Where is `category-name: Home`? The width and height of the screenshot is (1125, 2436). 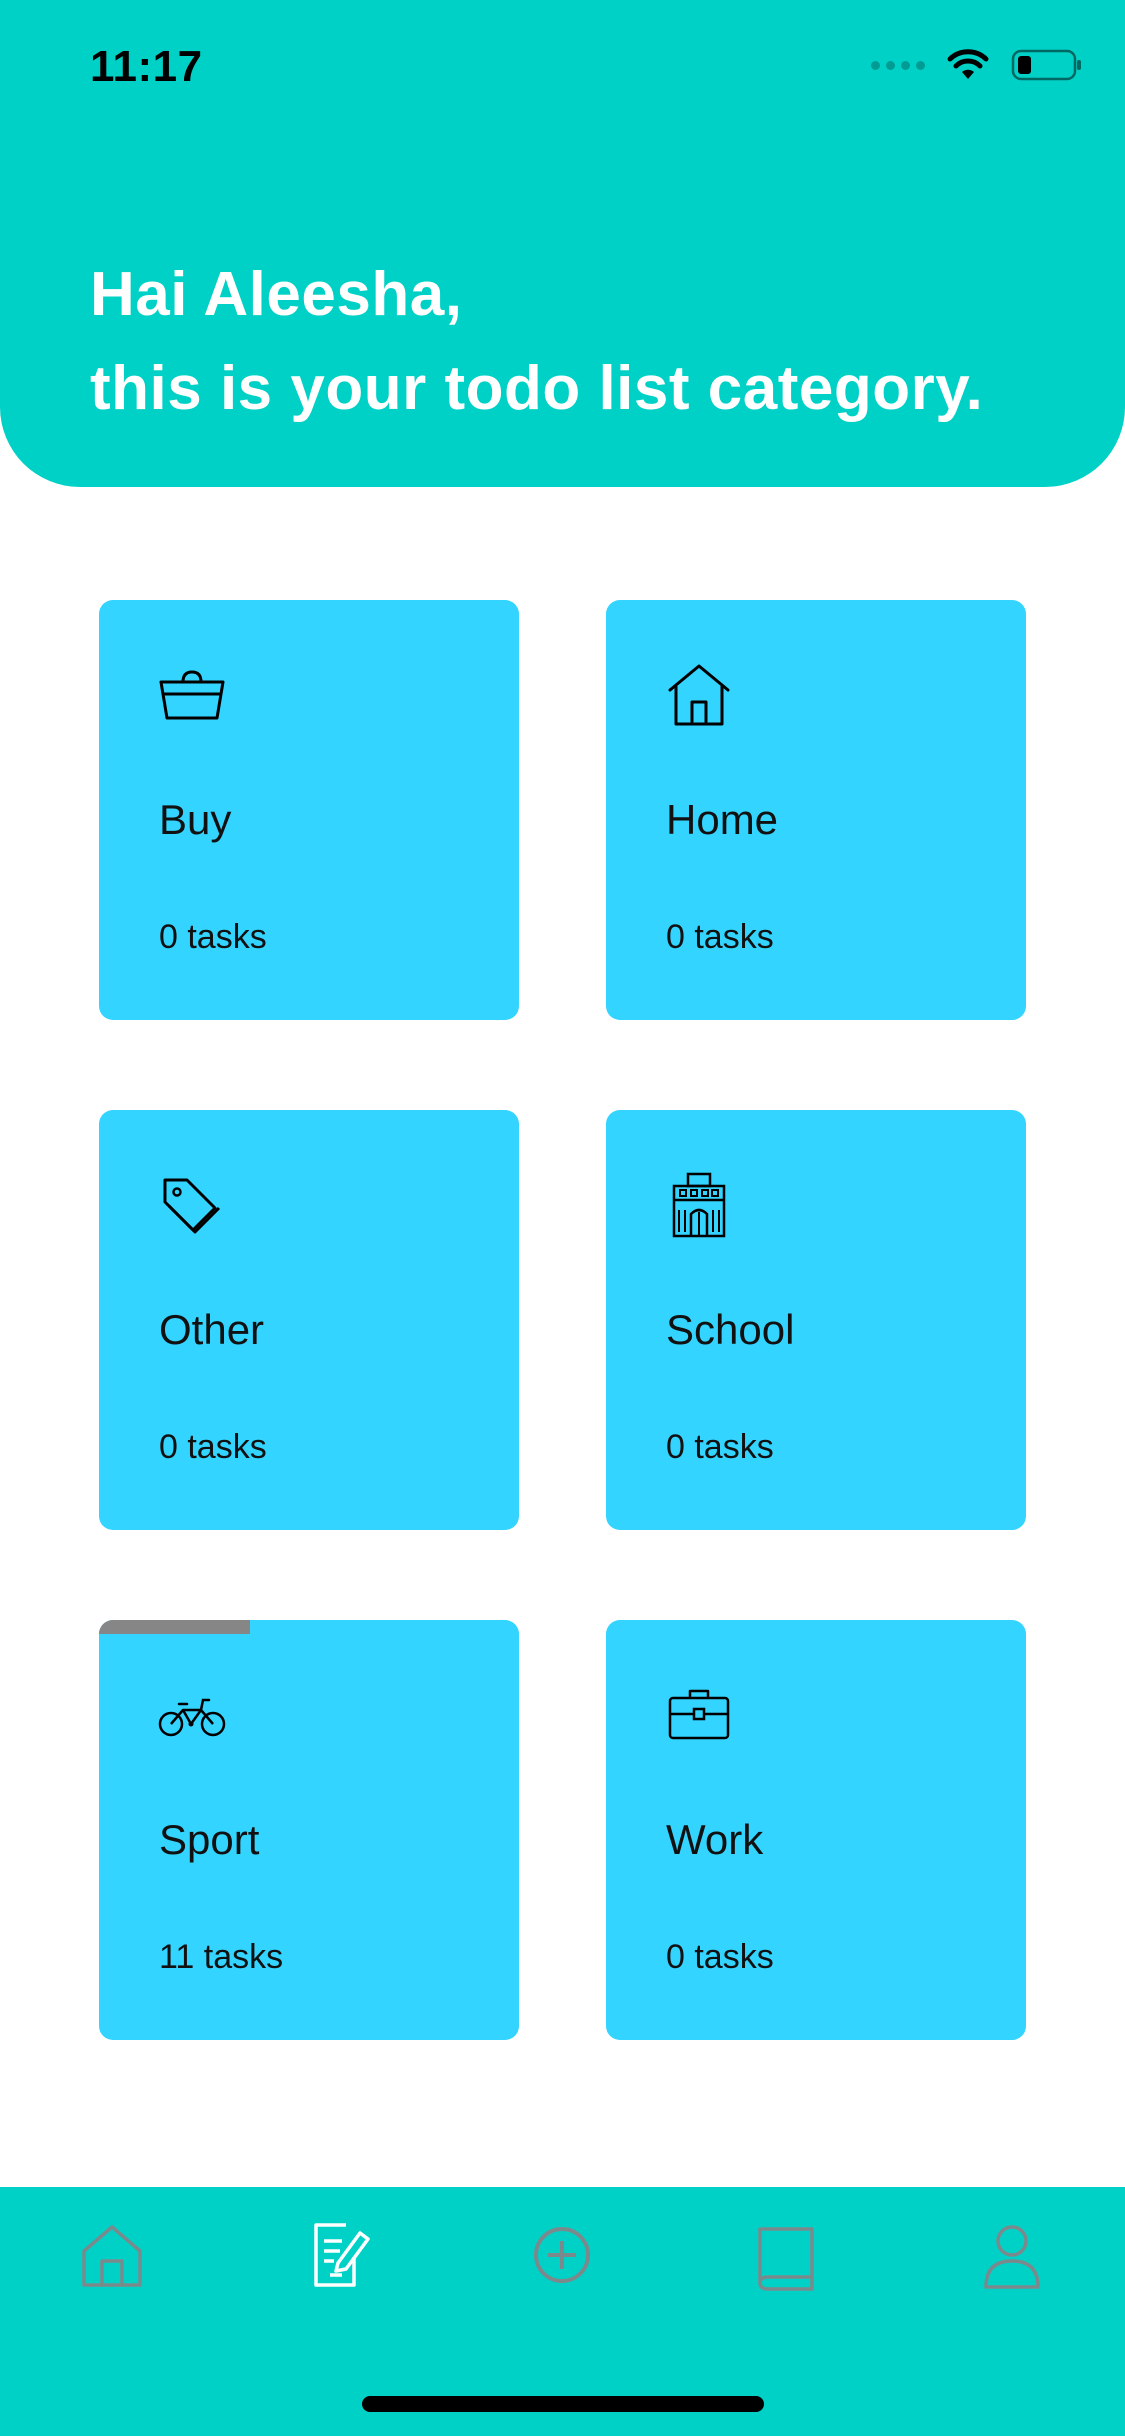 category-name: Home is located at coordinates (722, 819).